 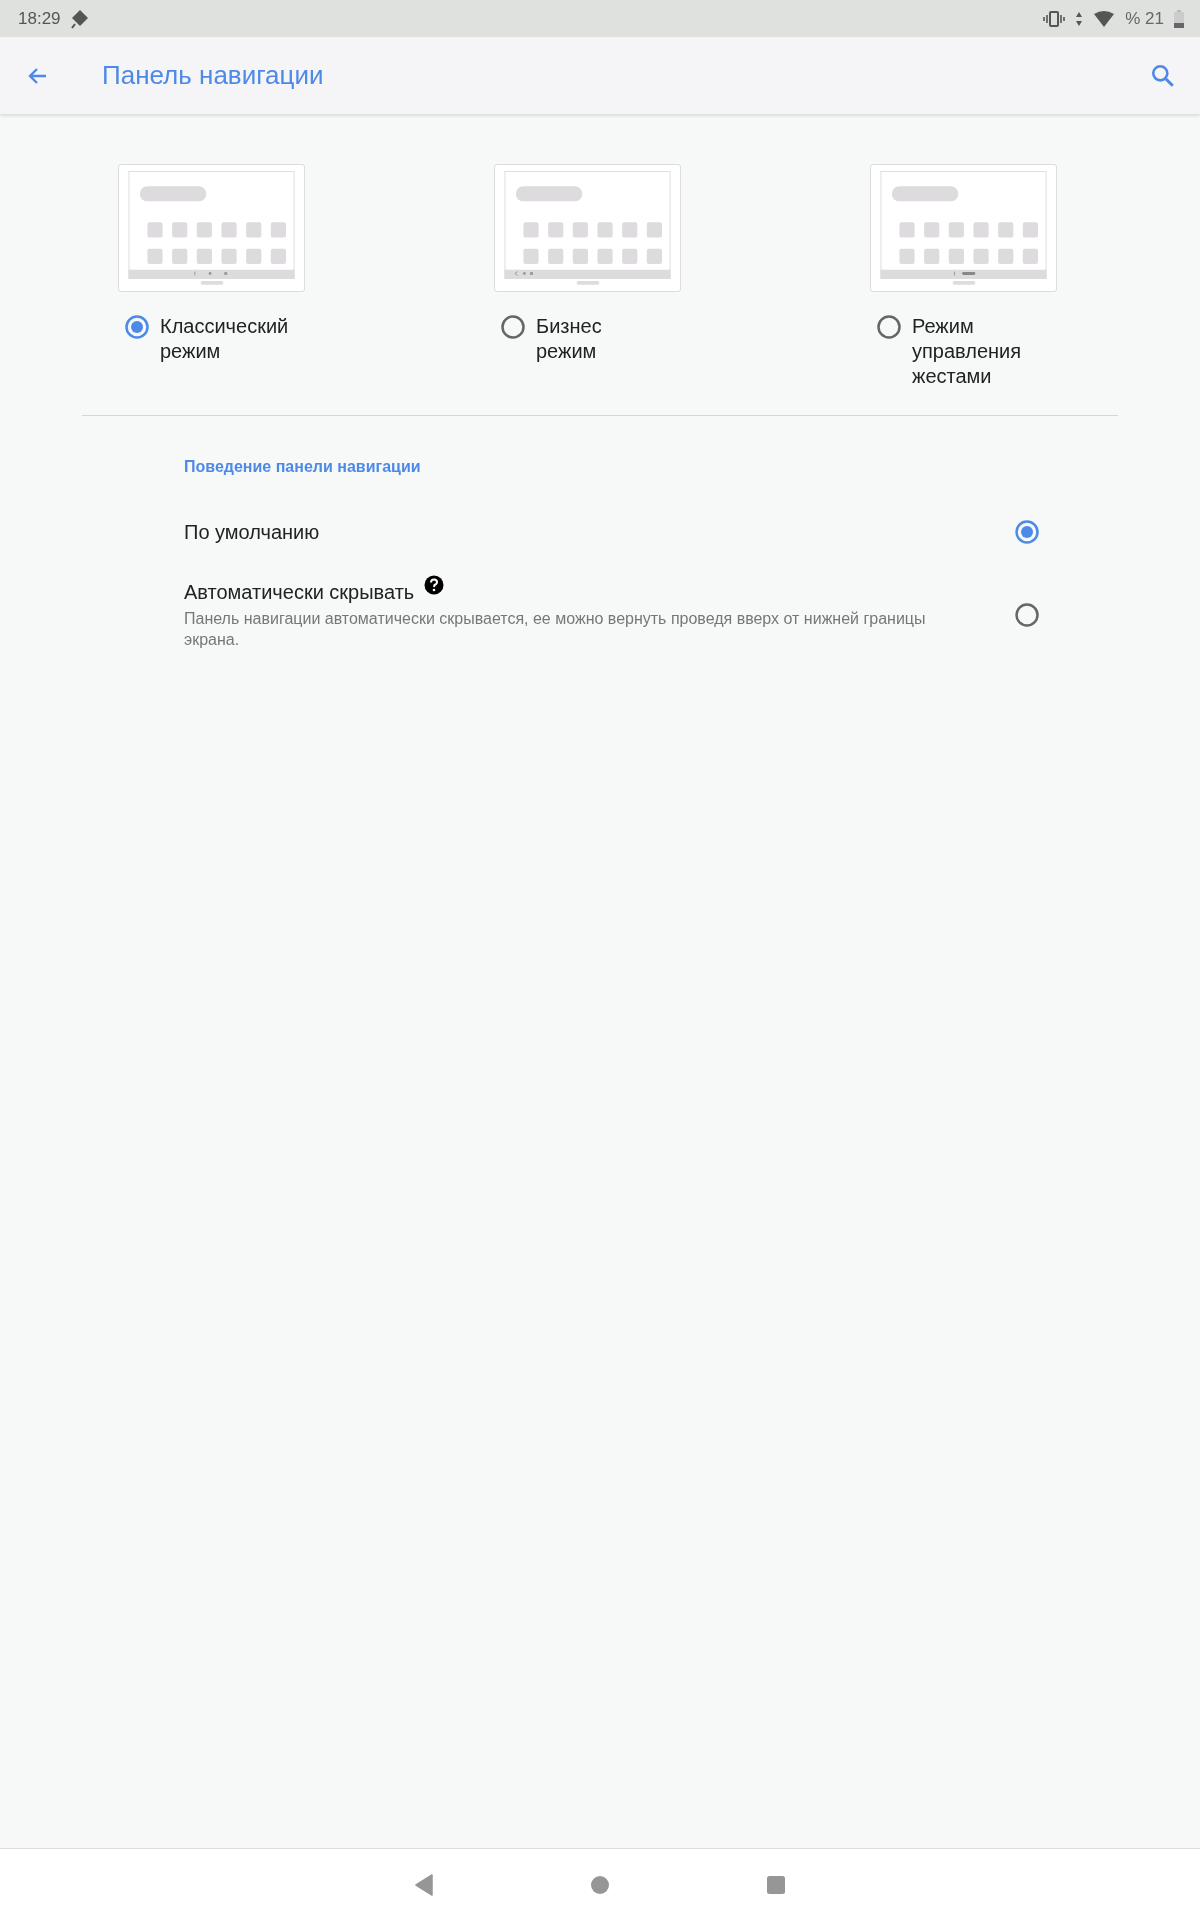 I want to click on circle-icon, so click(x=600, y=1884).